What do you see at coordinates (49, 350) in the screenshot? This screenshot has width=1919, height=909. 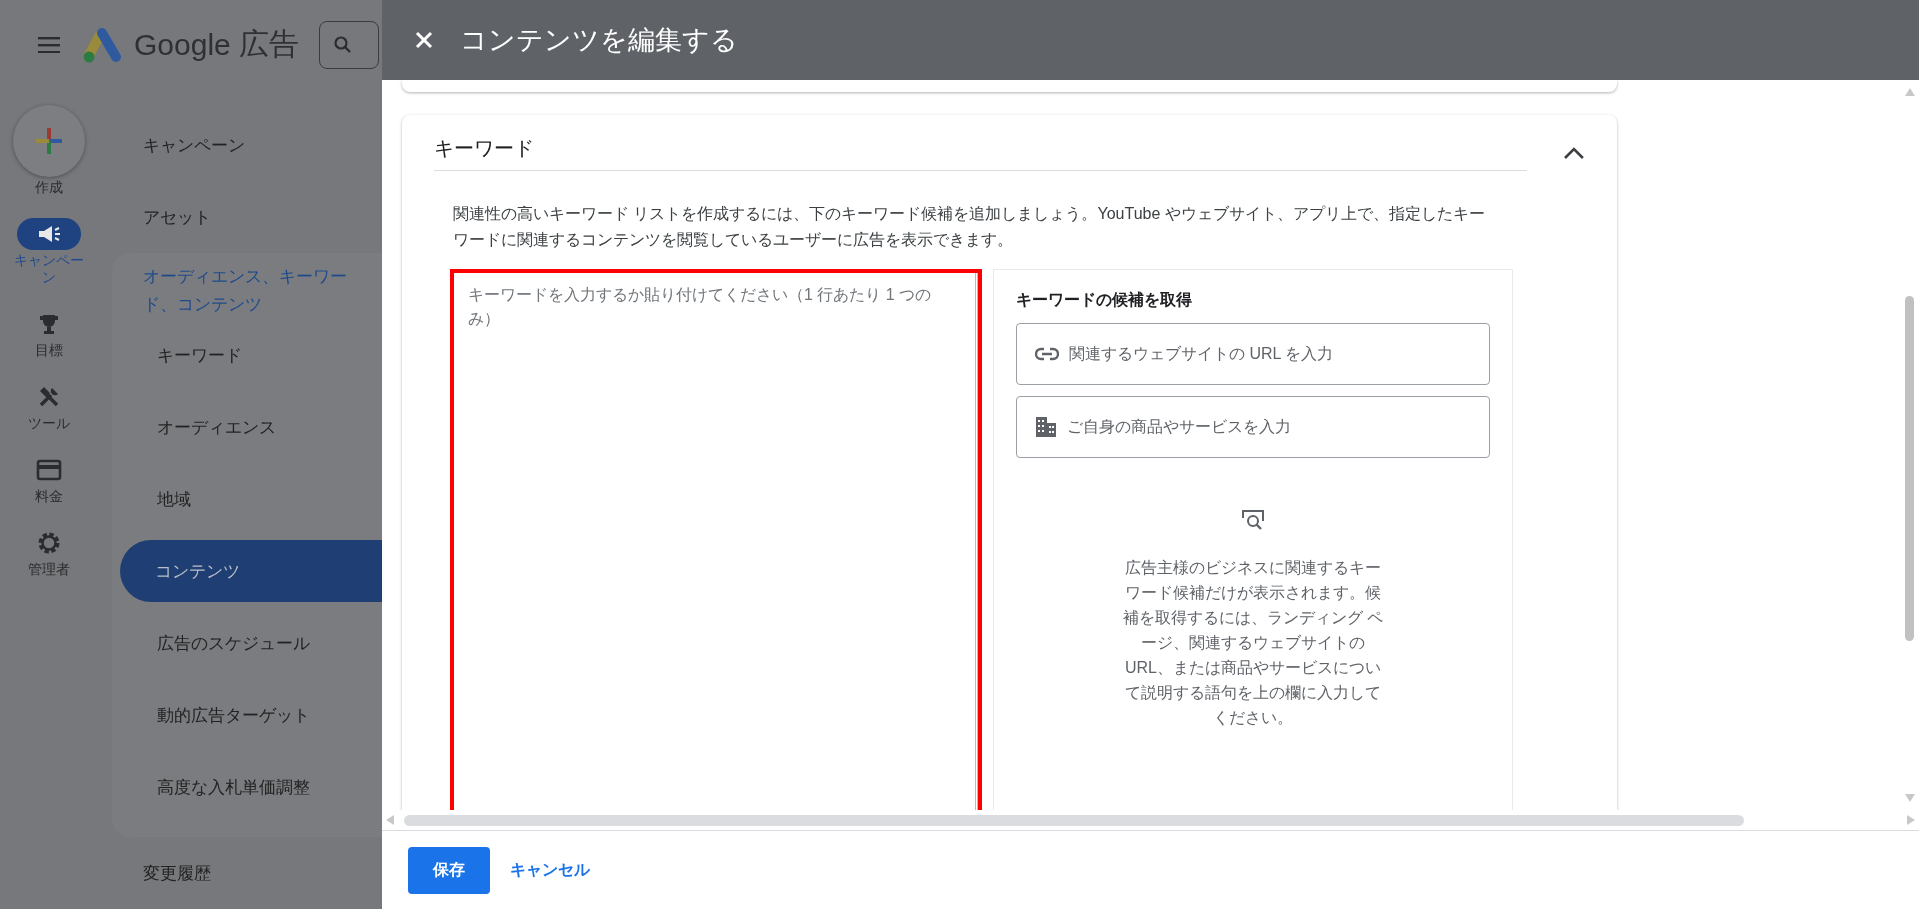 I see `rail-label: 目標` at bounding box center [49, 350].